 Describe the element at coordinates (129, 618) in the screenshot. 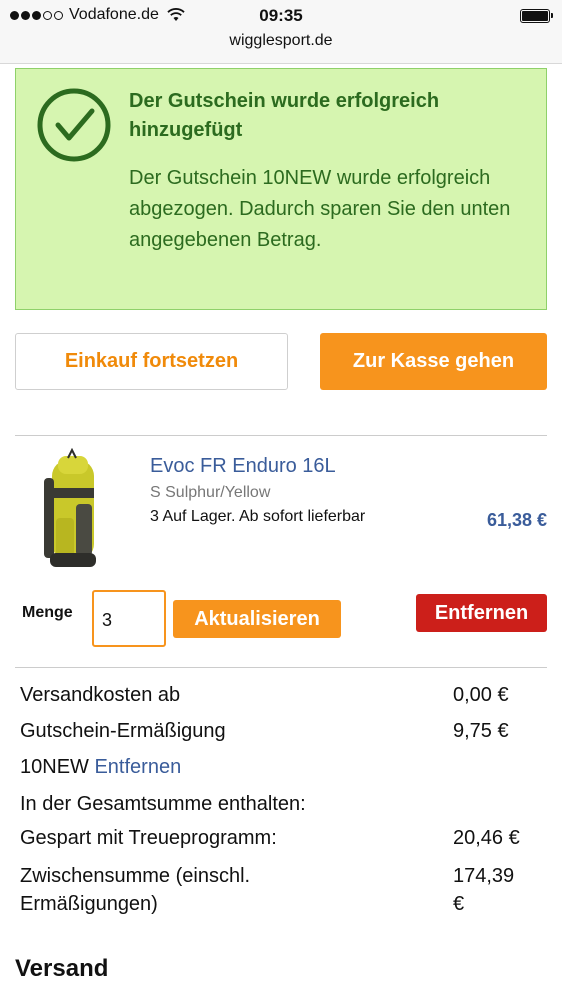

I see `quantity-input: 3` at that location.